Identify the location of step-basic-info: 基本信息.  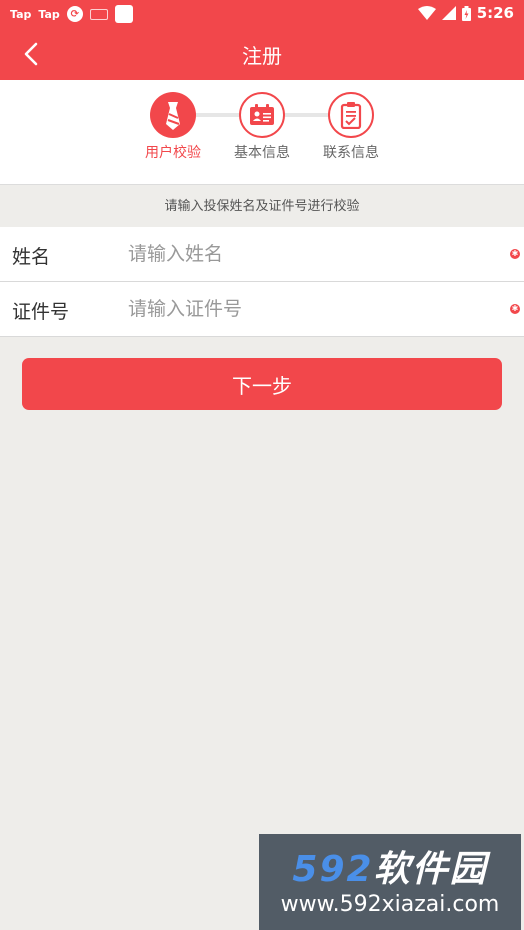
(262, 127).